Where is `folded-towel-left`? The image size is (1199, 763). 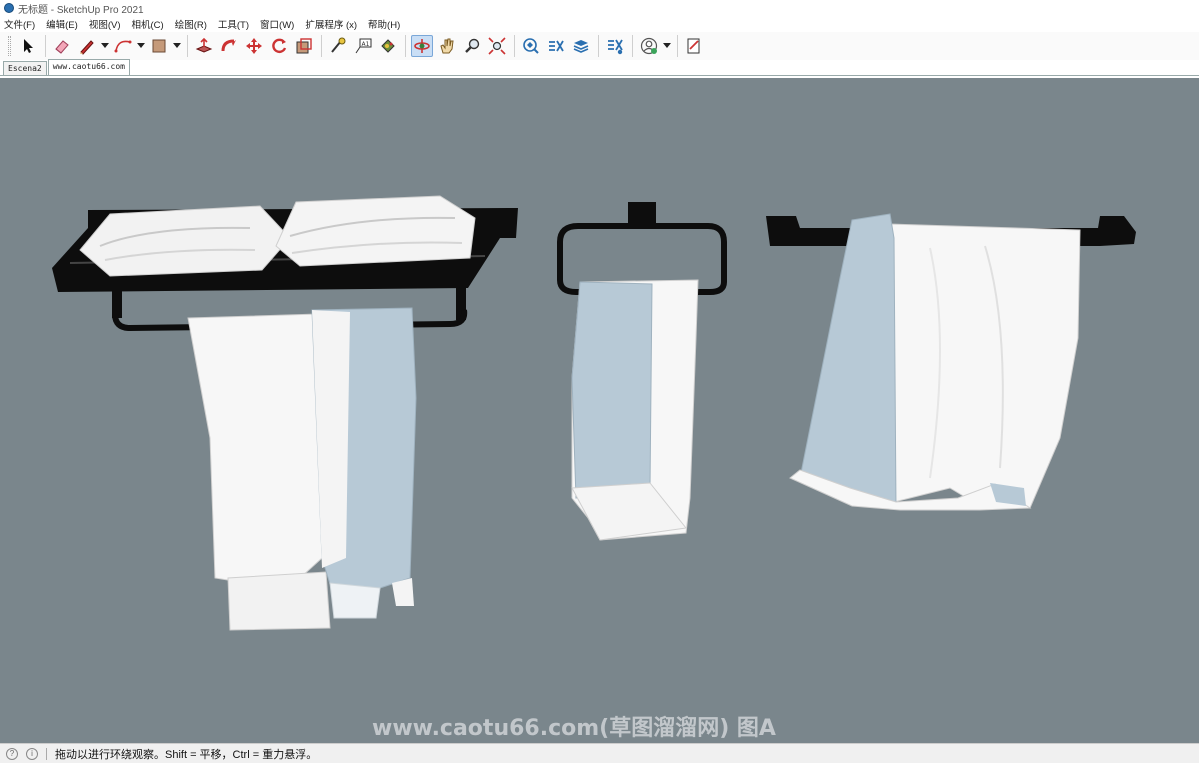
folded-towel-left is located at coordinates (185, 241).